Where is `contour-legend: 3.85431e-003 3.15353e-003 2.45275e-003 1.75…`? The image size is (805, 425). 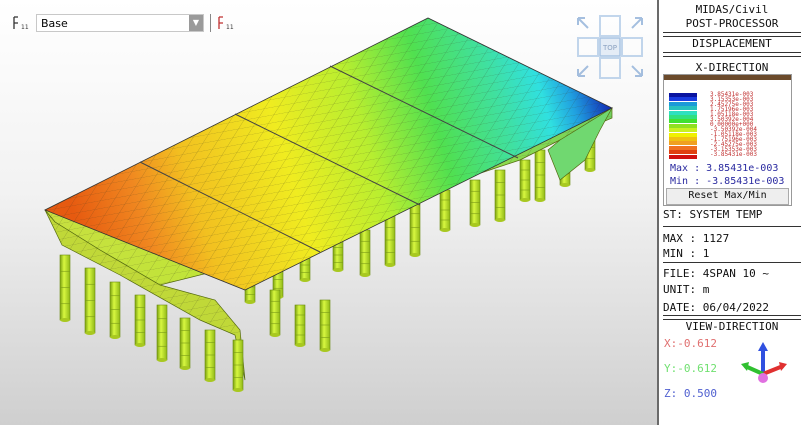
contour-legend: 3.85431e-003 3.15353e-003 2.45275e-003 1.75… is located at coordinates (727, 140).